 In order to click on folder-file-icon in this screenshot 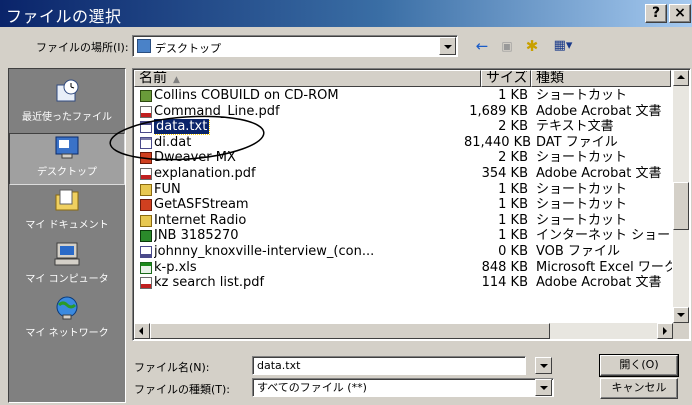, I will do `click(146, 189)`.